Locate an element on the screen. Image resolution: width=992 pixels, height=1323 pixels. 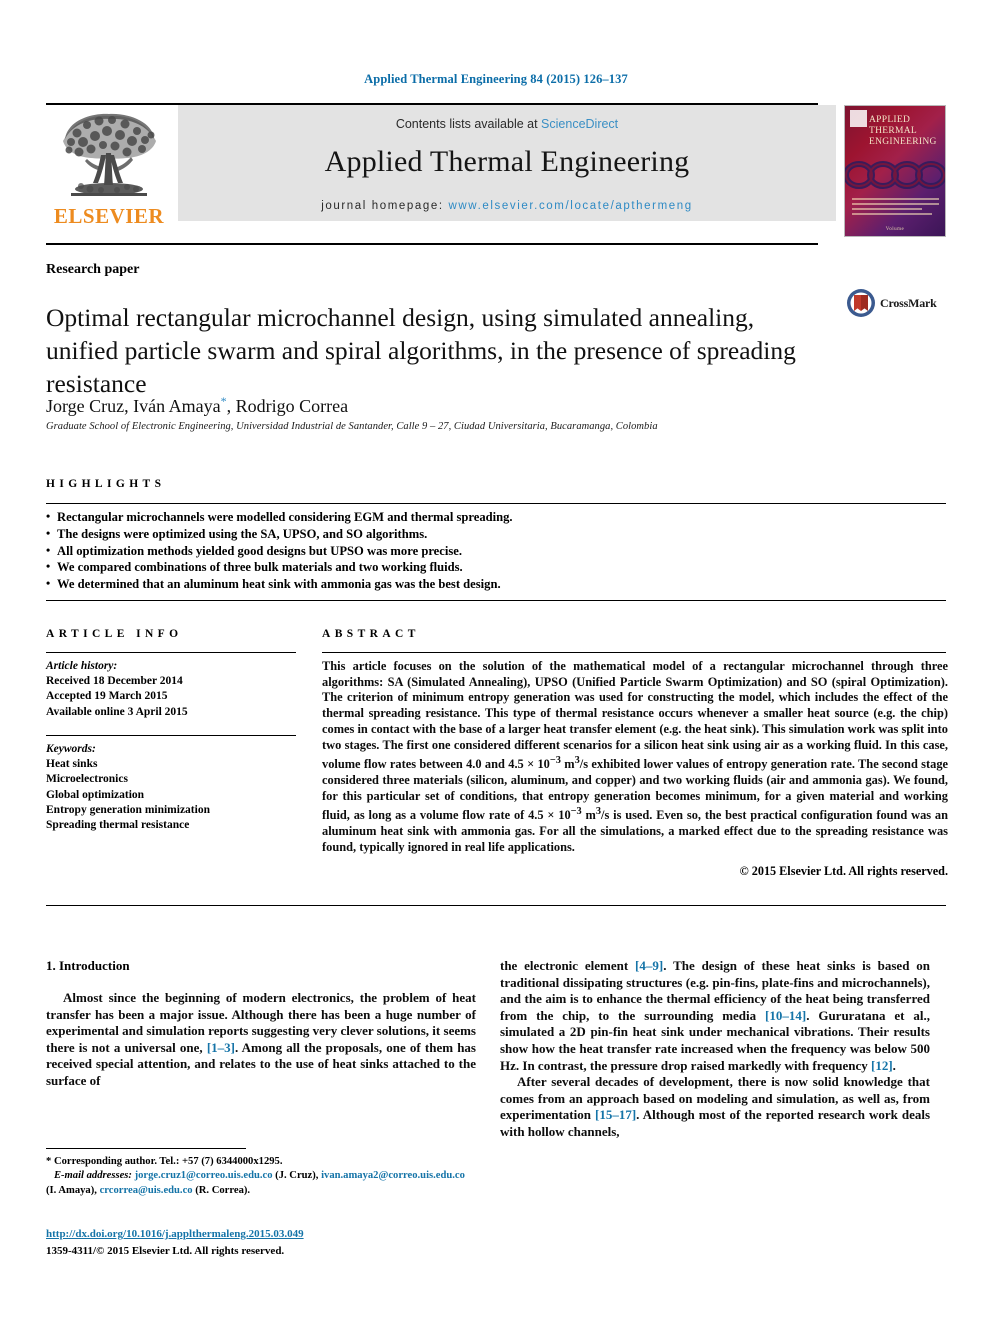
abstract-bottom-rule is located at coordinates (496, 905).